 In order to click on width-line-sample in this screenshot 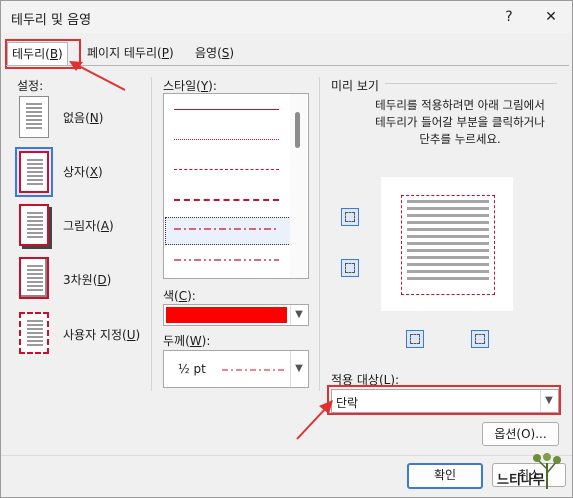, I will do `click(253, 370)`.